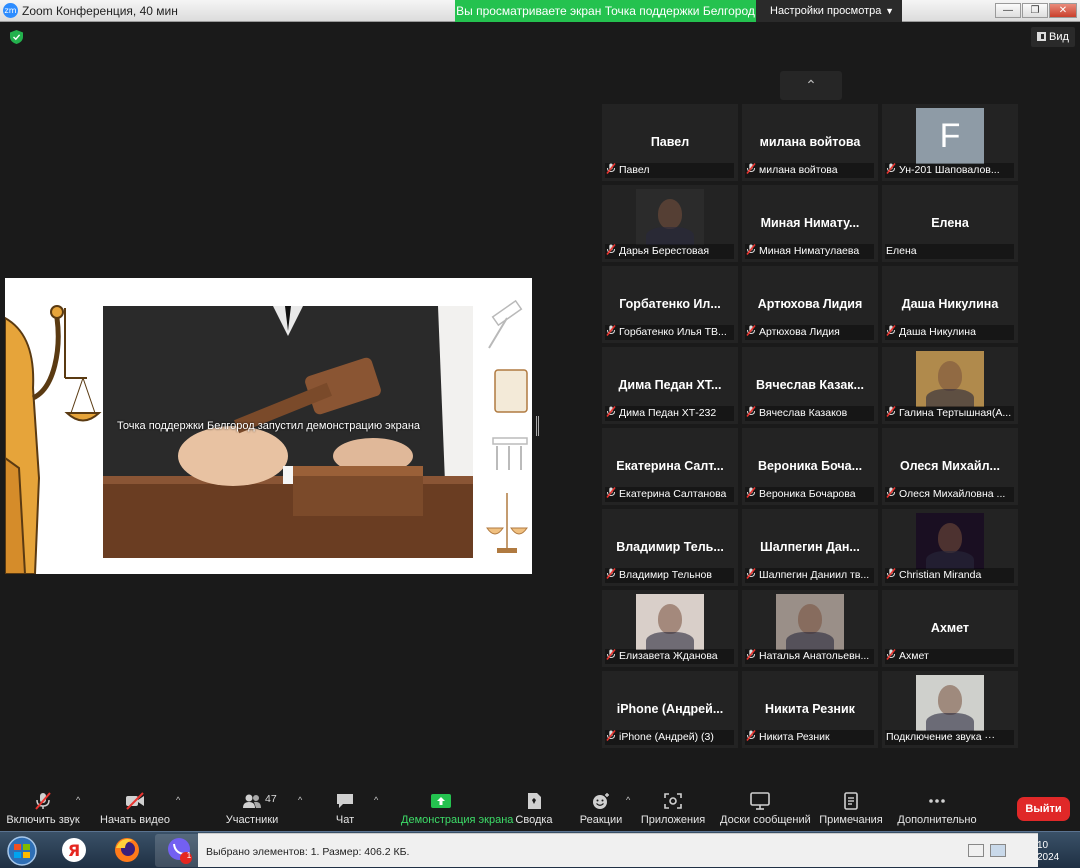 The width and height of the screenshot is (1080, 868). I want to click on participant-display-name: Ахмет, so click(950, 628).